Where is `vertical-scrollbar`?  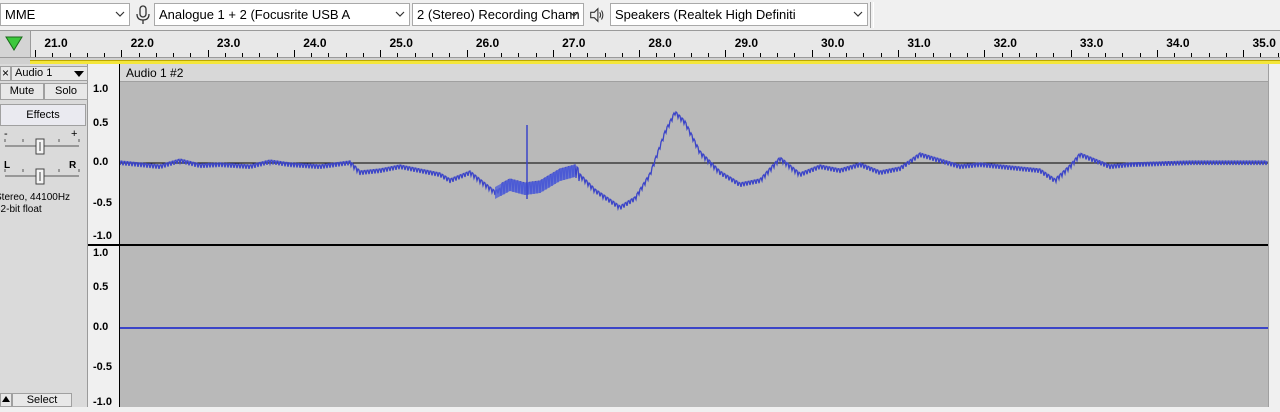
vertical-scrollbar is located at coordinates (1274, 235).